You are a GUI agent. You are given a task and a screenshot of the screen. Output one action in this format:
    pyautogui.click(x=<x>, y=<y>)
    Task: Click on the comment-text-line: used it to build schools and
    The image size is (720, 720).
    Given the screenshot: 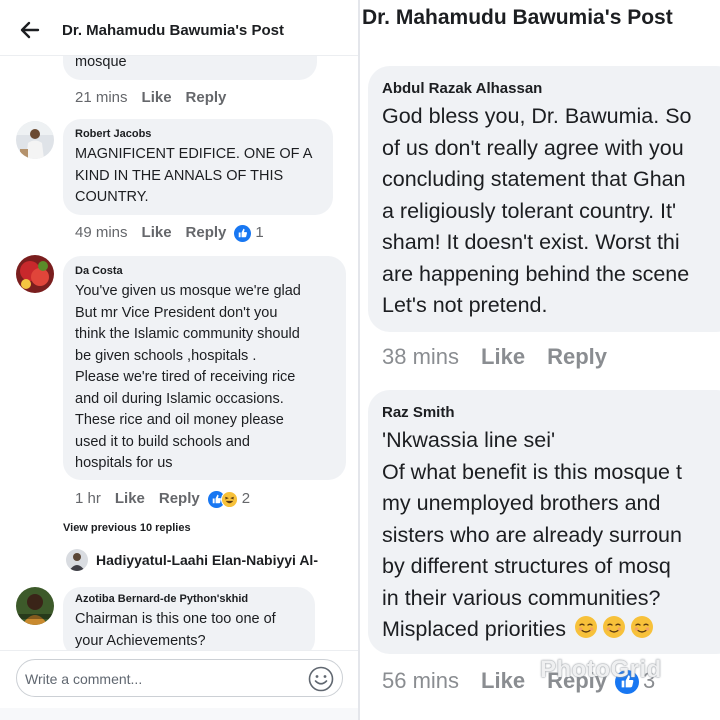 What is the action you would take?
    pyautogui.click(x=162, y=441)
    